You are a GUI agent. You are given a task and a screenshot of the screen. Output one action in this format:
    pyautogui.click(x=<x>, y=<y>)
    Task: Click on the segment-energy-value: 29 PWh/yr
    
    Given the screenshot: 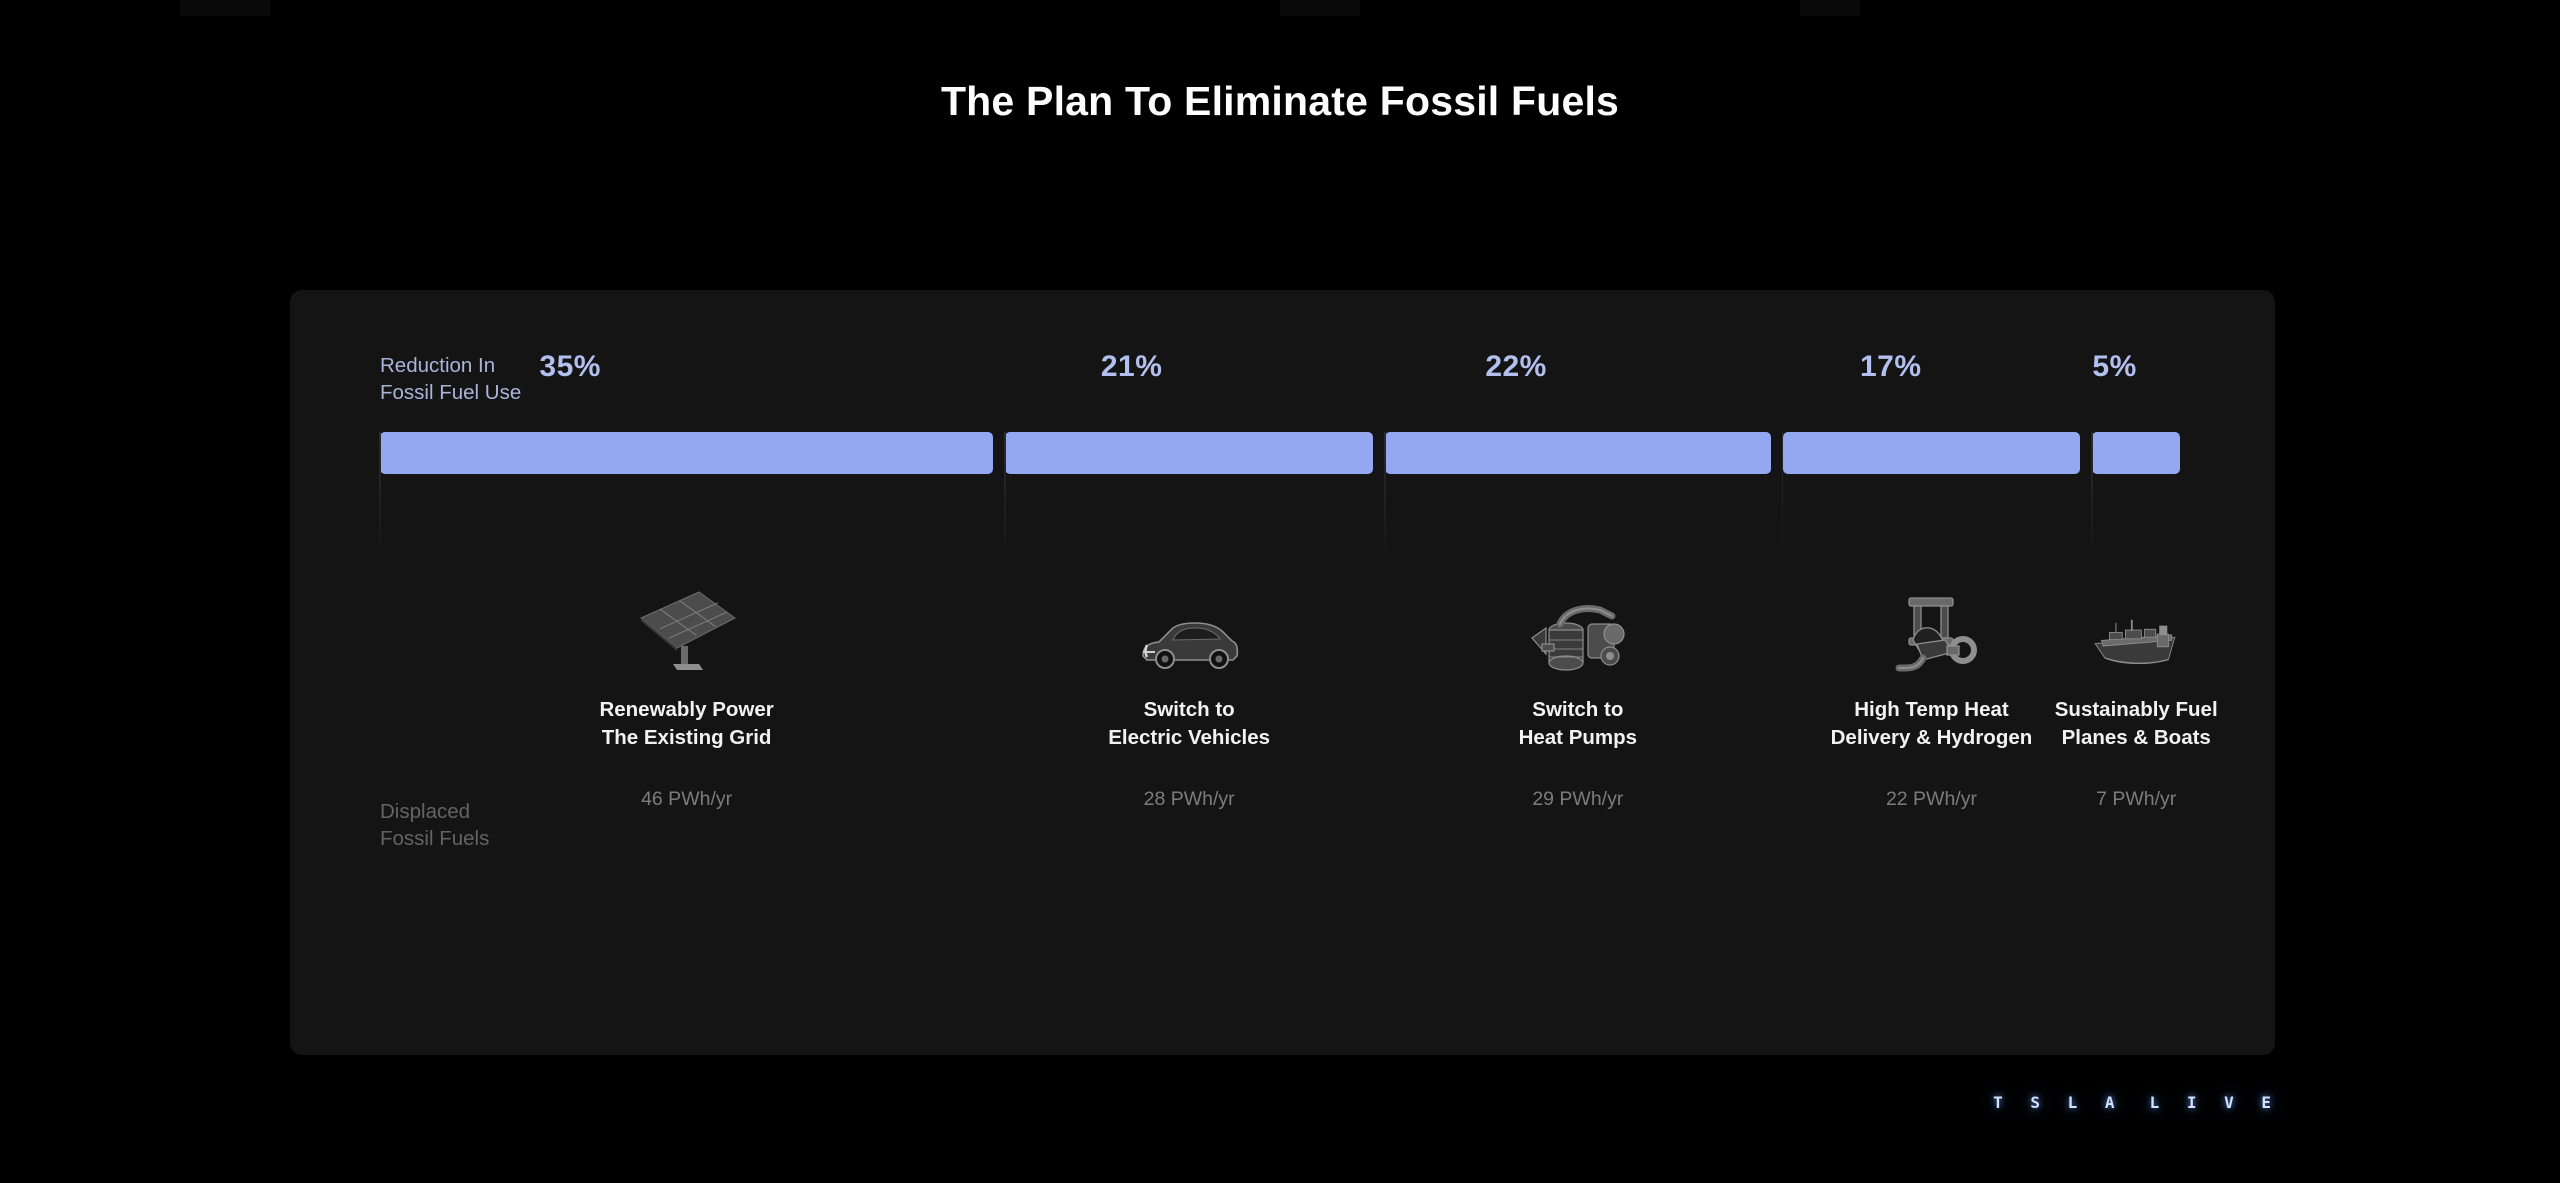 What is the action you would take?
    pyautogui.click(x=1578, y=799)
    